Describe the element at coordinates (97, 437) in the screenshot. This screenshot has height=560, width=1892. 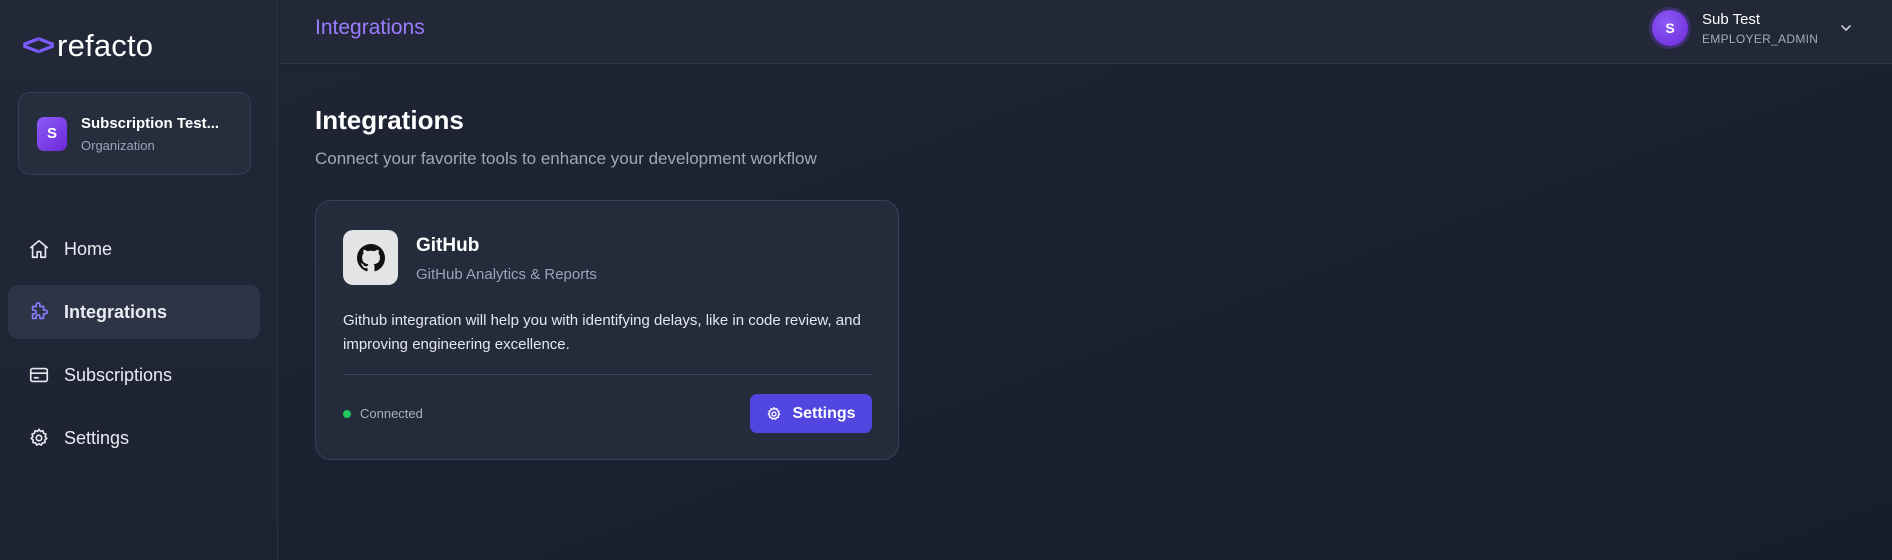
I see `sidebar-item-label: Settings` at that location.